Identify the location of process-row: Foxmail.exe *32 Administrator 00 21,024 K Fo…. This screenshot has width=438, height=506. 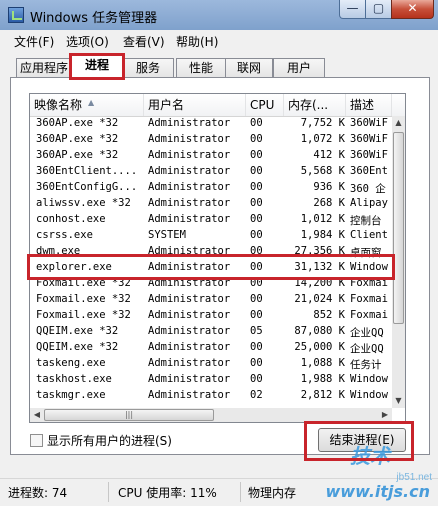
(211, 300).